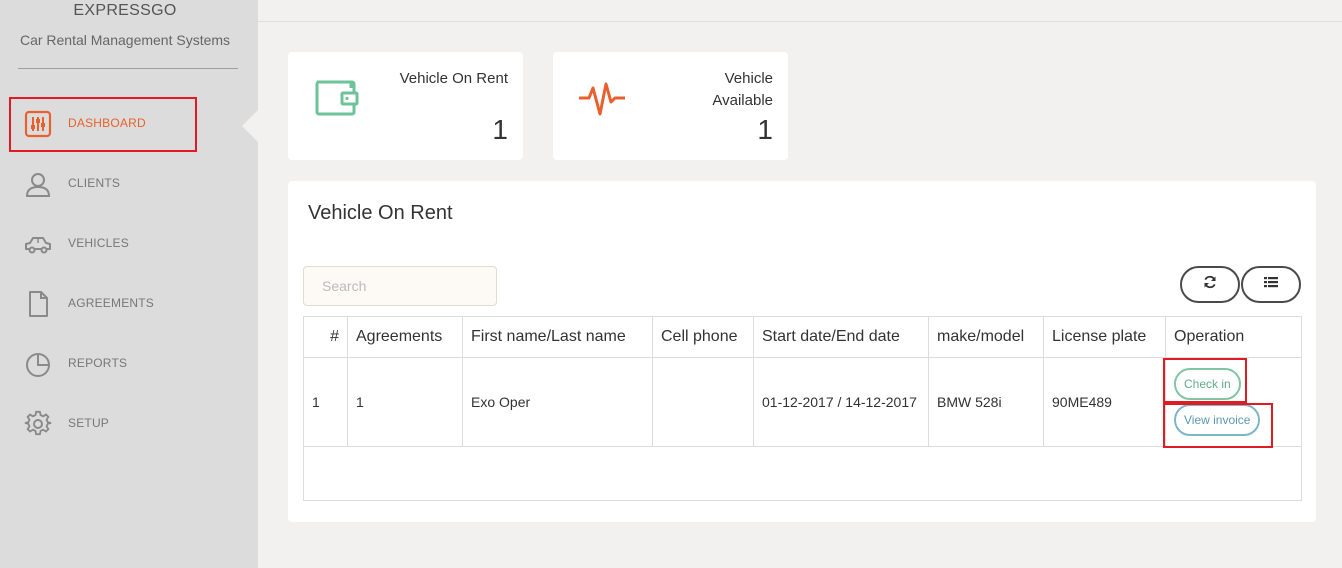 This screenshot has height=568, width=1342. What do you see at coordinates (129, 184) in the screenshot?
I see `sidebar-item-clients: CLIENTS` at bounding box center [129, 184].